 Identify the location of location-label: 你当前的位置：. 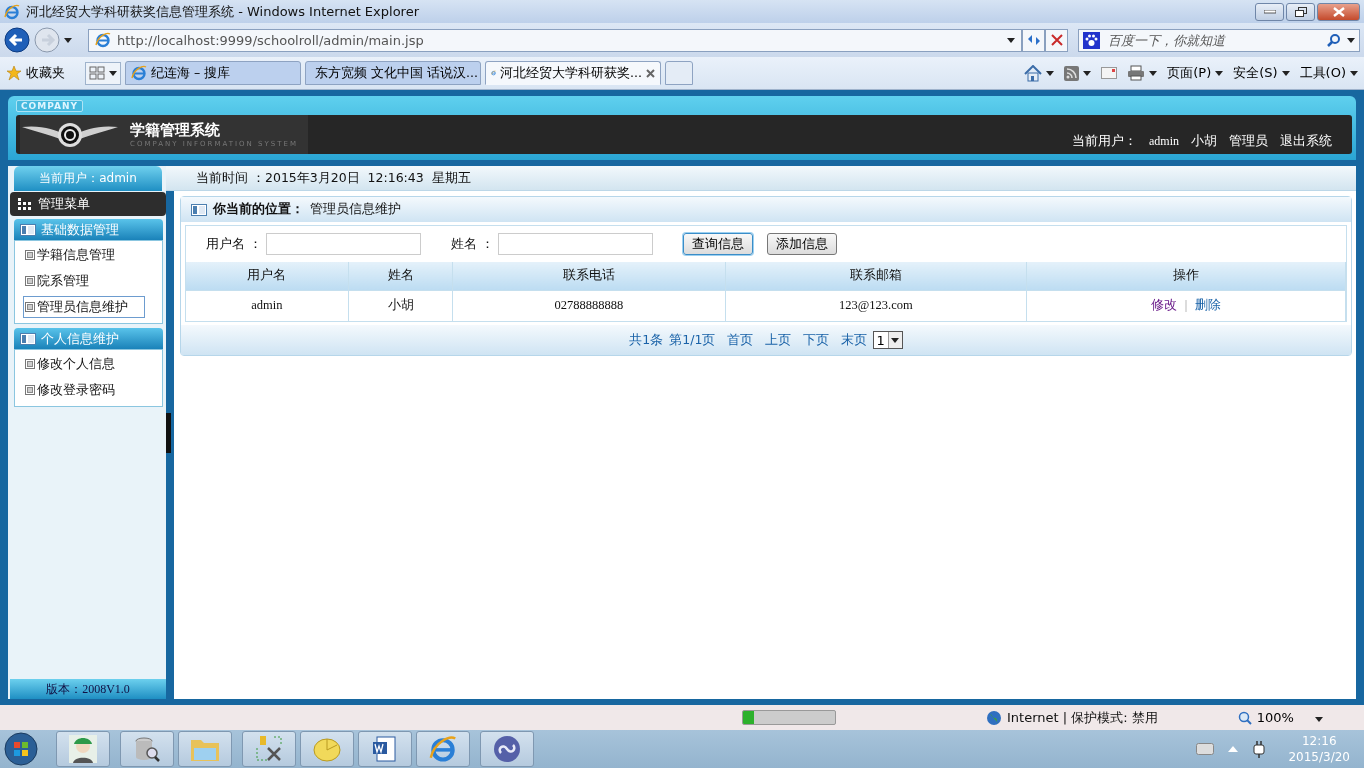
(258, 209).